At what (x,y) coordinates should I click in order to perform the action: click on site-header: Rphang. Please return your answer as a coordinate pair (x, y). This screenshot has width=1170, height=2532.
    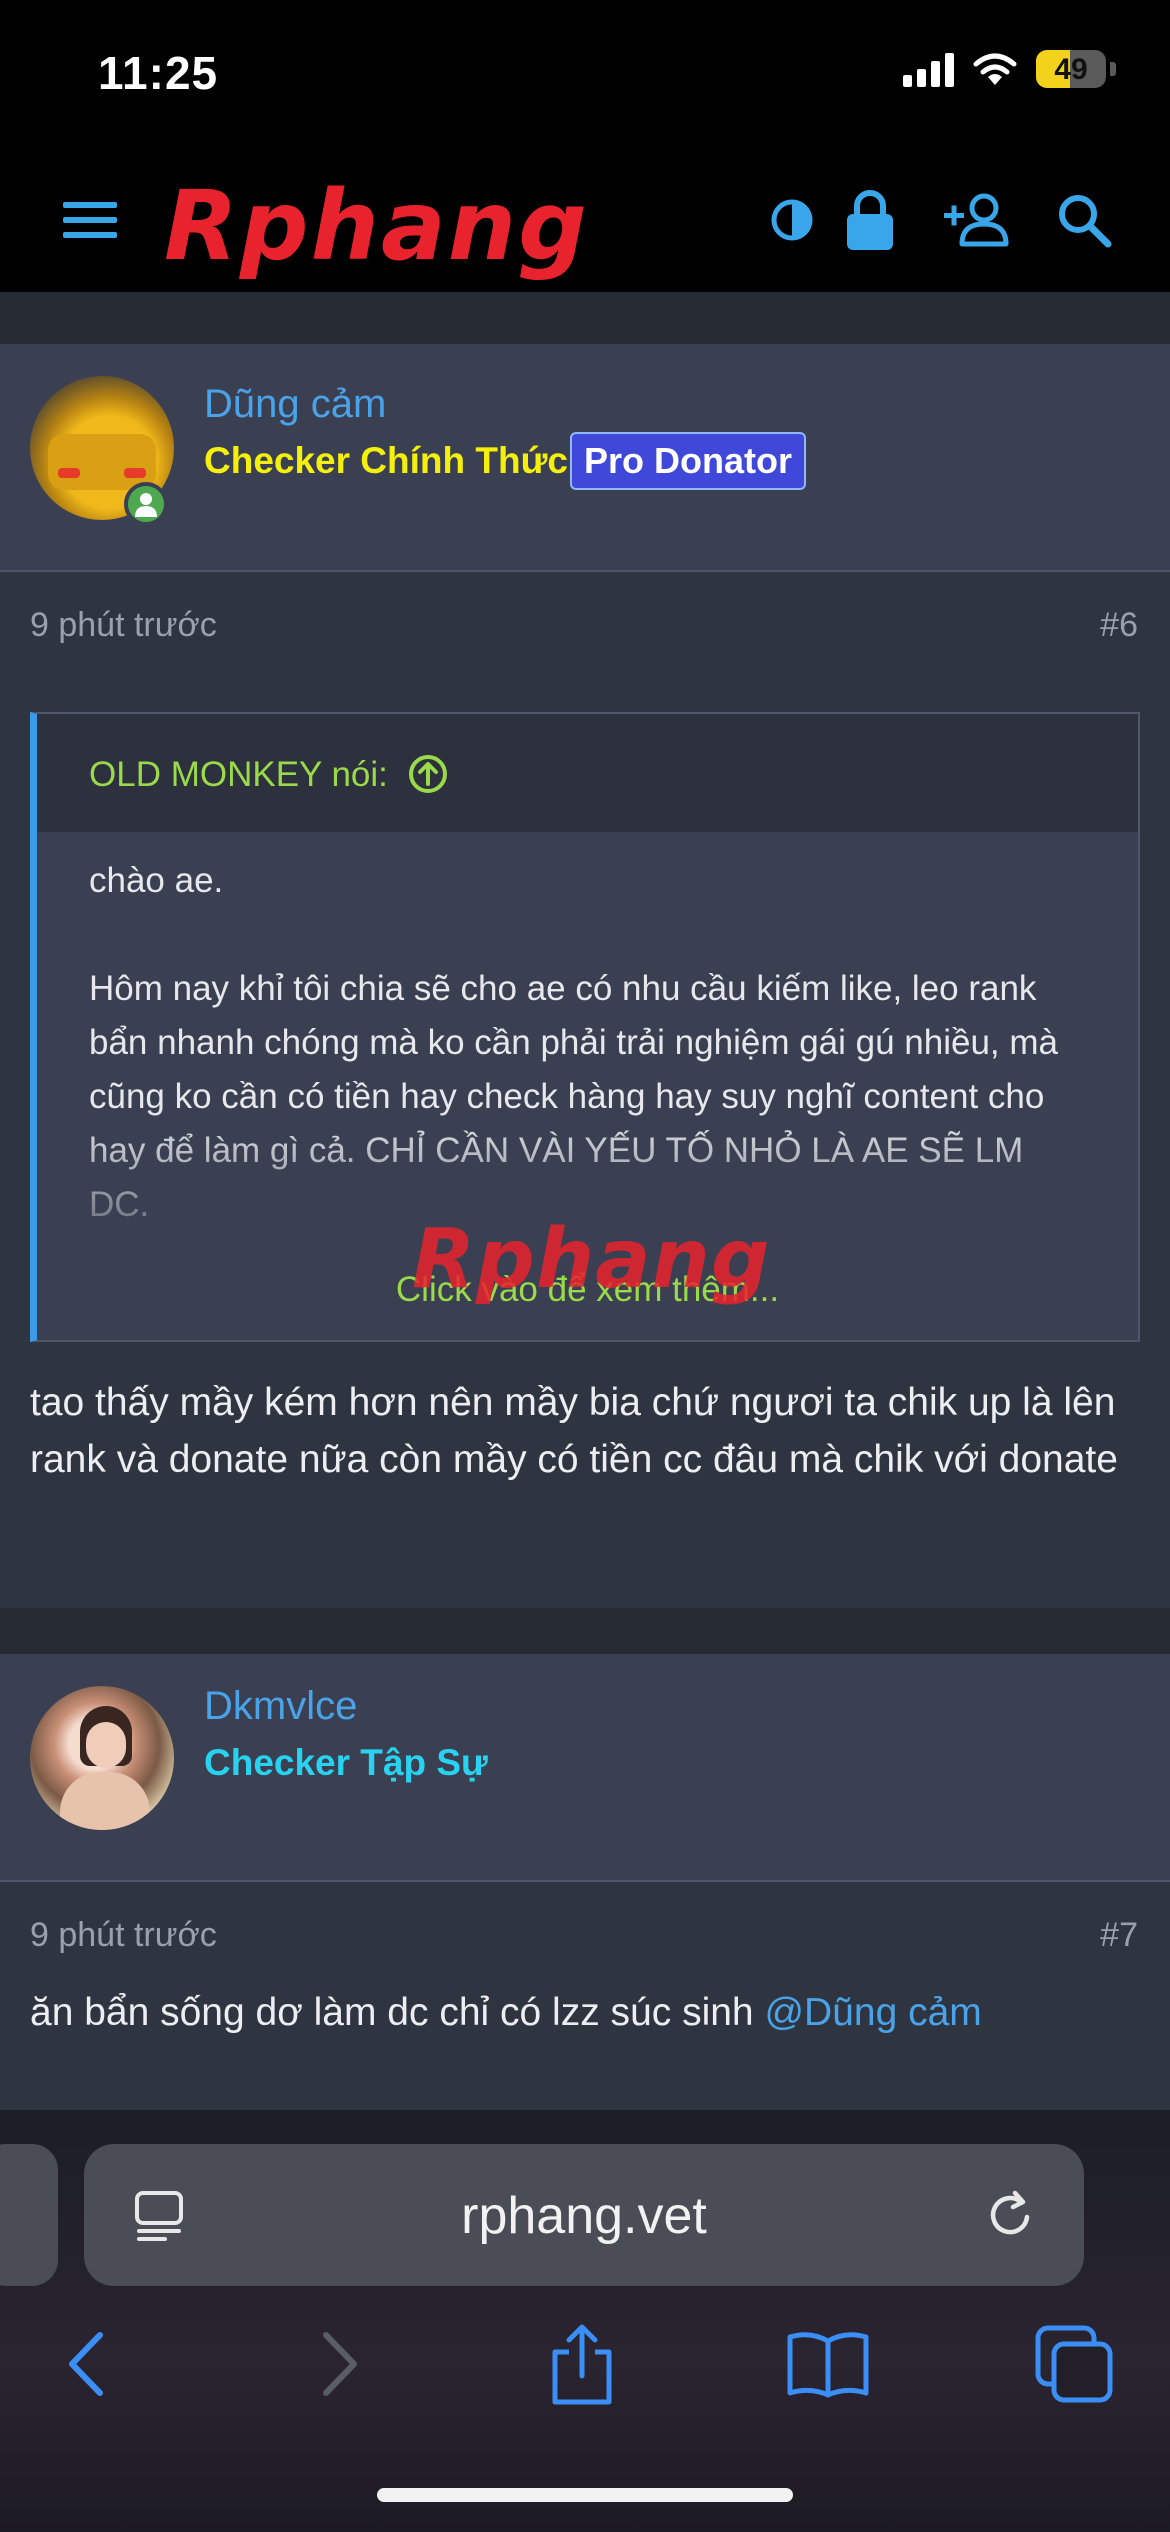
    Looking at the image, I should click on (585, 221).